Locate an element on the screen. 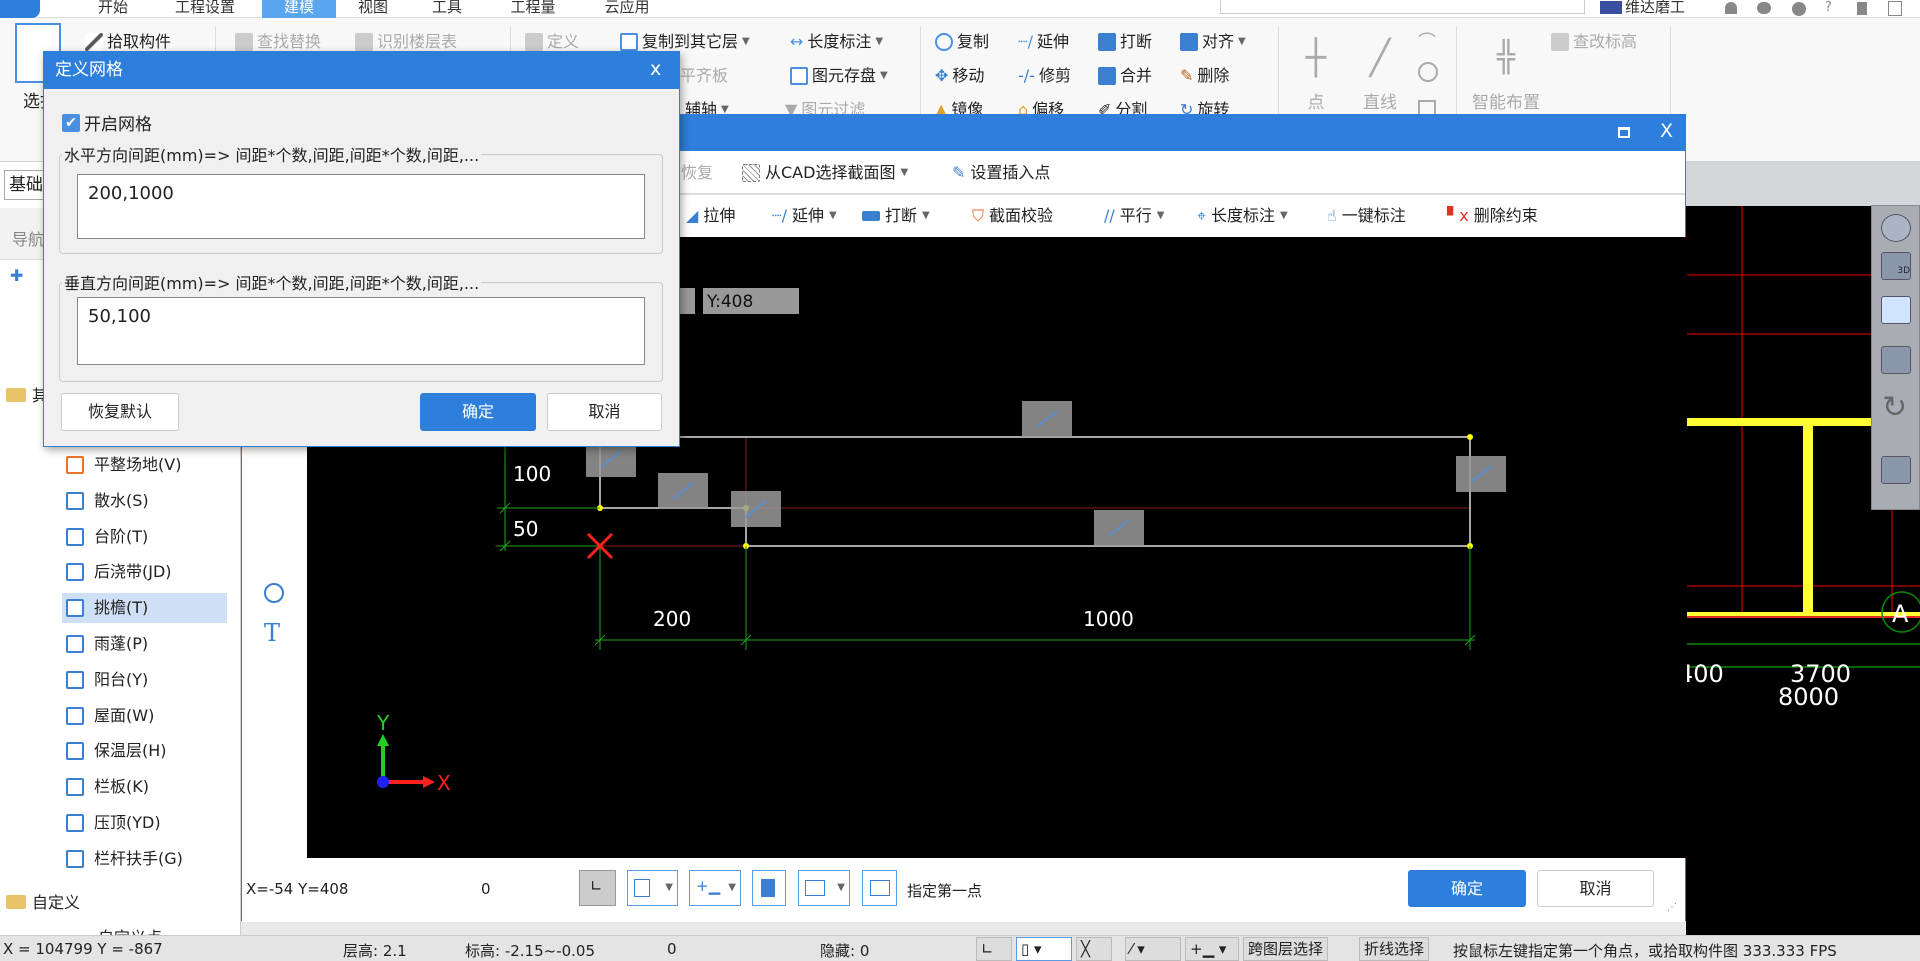 Image resolution: width=1920 pixels, height=961 pixels. length-dim-button: ⌖ 长度标注 ▼ is located at coordinates (1242, 216).